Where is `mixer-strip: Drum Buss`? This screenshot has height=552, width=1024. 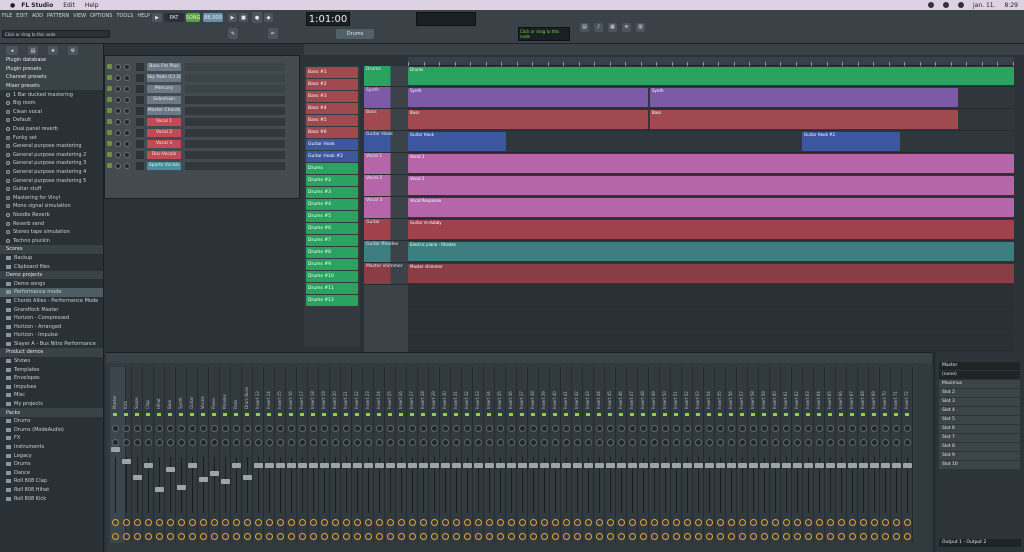 mixer-strip: Drum Buss is located at coordinates (247, 455).